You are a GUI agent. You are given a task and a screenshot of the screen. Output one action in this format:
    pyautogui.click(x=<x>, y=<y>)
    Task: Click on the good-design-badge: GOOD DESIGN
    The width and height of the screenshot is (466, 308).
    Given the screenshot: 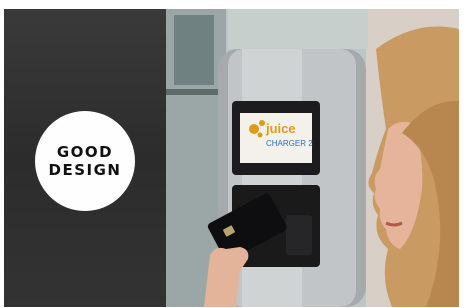 What is the action you would take?
    pyautogui.click(x=85, y=161)
    